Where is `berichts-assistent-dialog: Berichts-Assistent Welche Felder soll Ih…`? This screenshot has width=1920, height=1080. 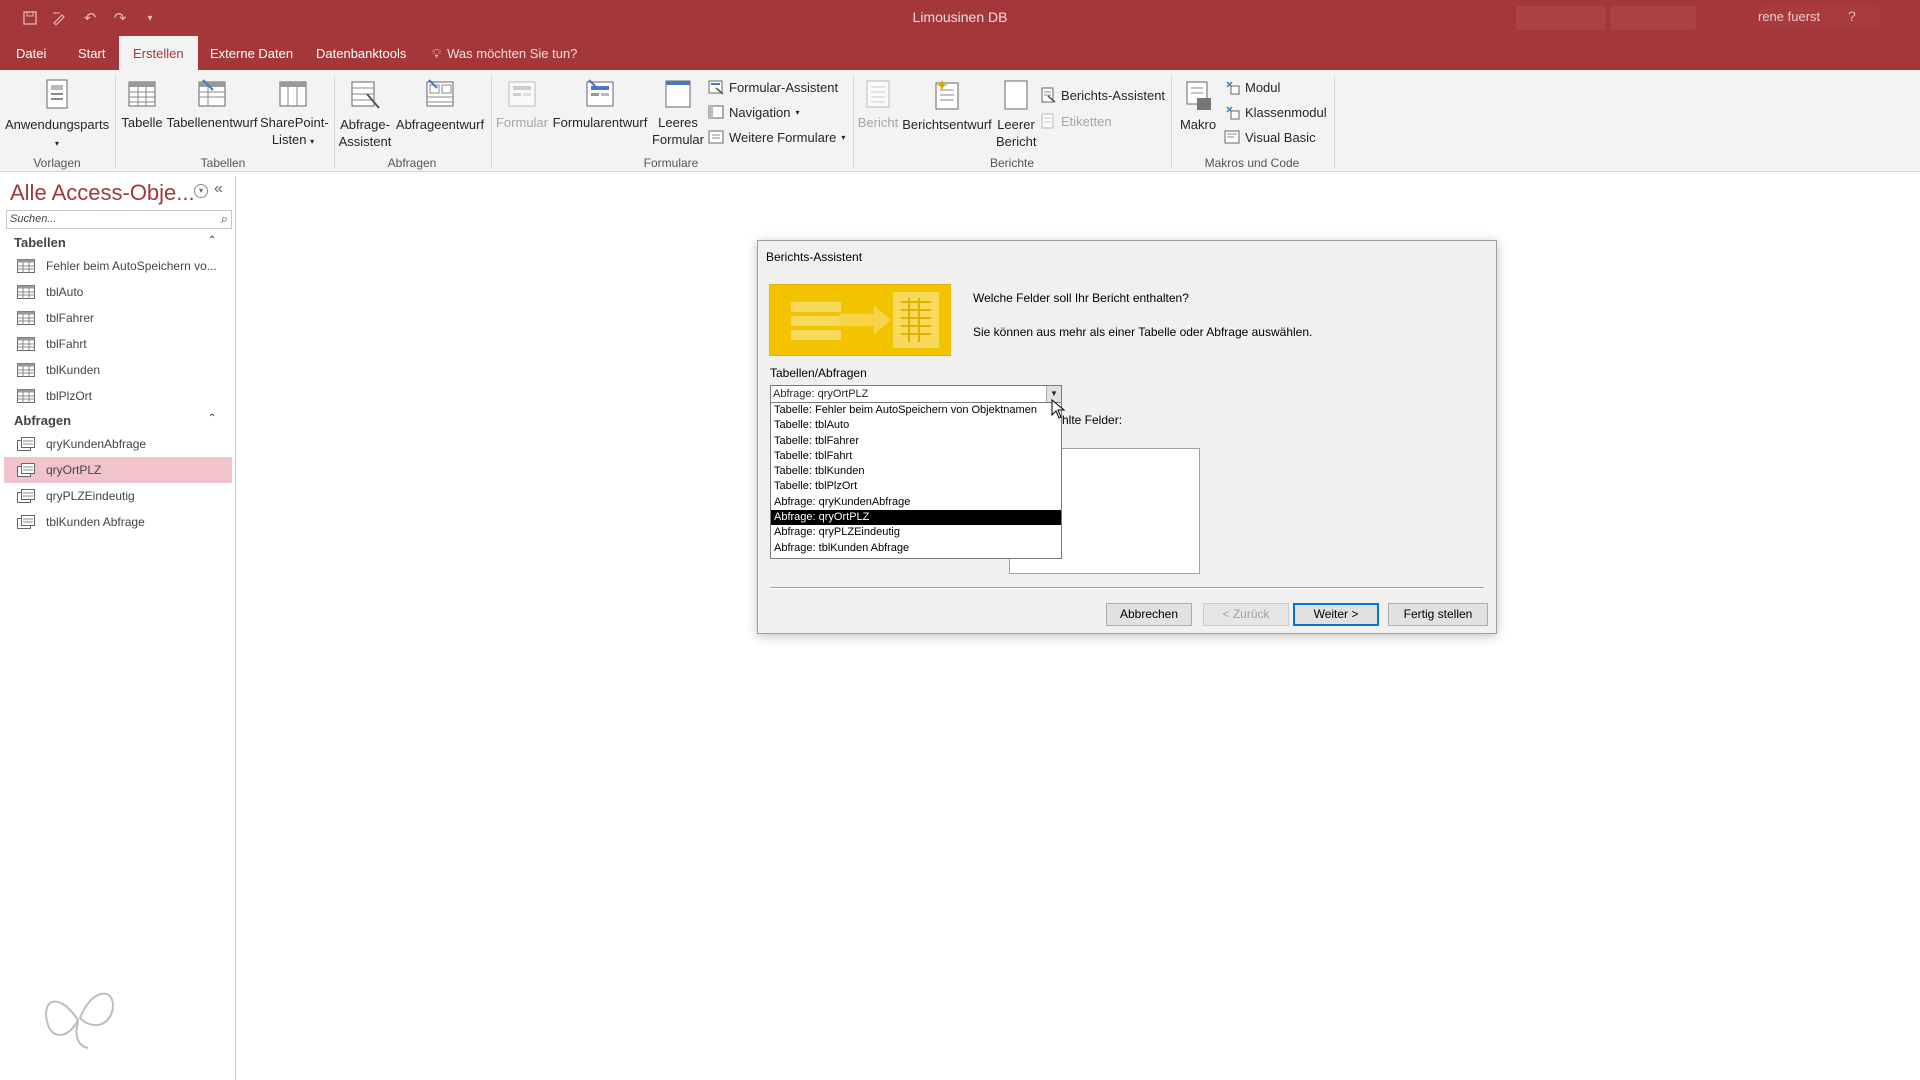 berichts-assistent-dialog: Berichts-Assistent Welche Felder soll Ih… is located at coordinates (1127, 437).